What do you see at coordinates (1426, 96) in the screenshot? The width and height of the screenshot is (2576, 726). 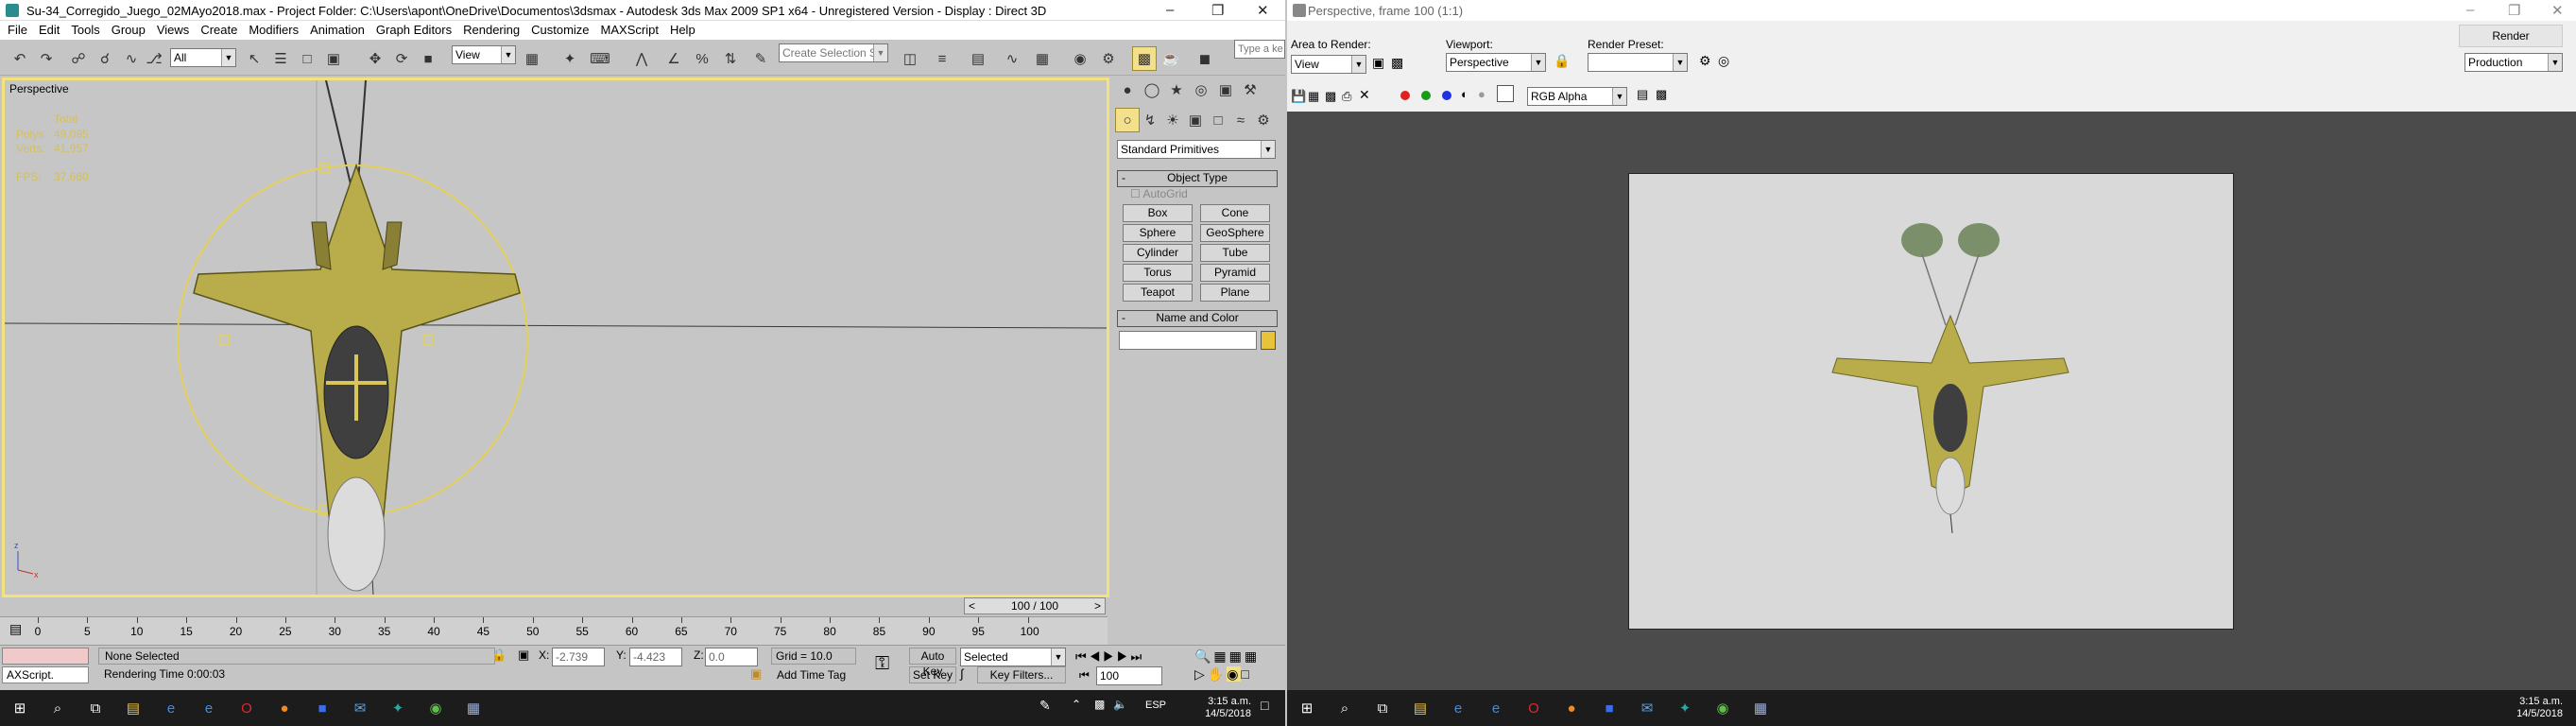 I see `green-channel-icon` at bounding box center [1426, 96].